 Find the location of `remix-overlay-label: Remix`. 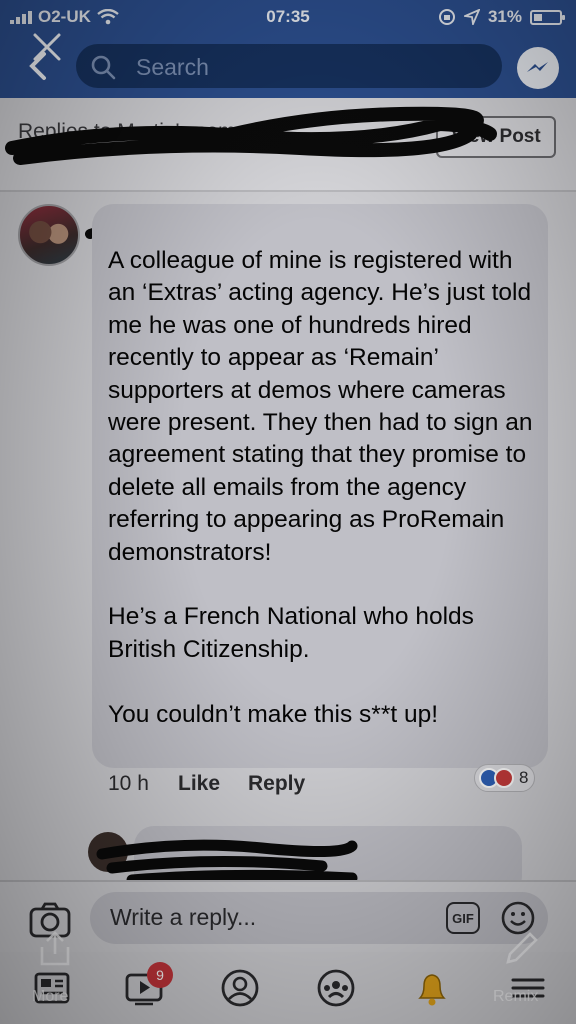

remix-overlay-label: Remix is located at coordinates (515, 997).